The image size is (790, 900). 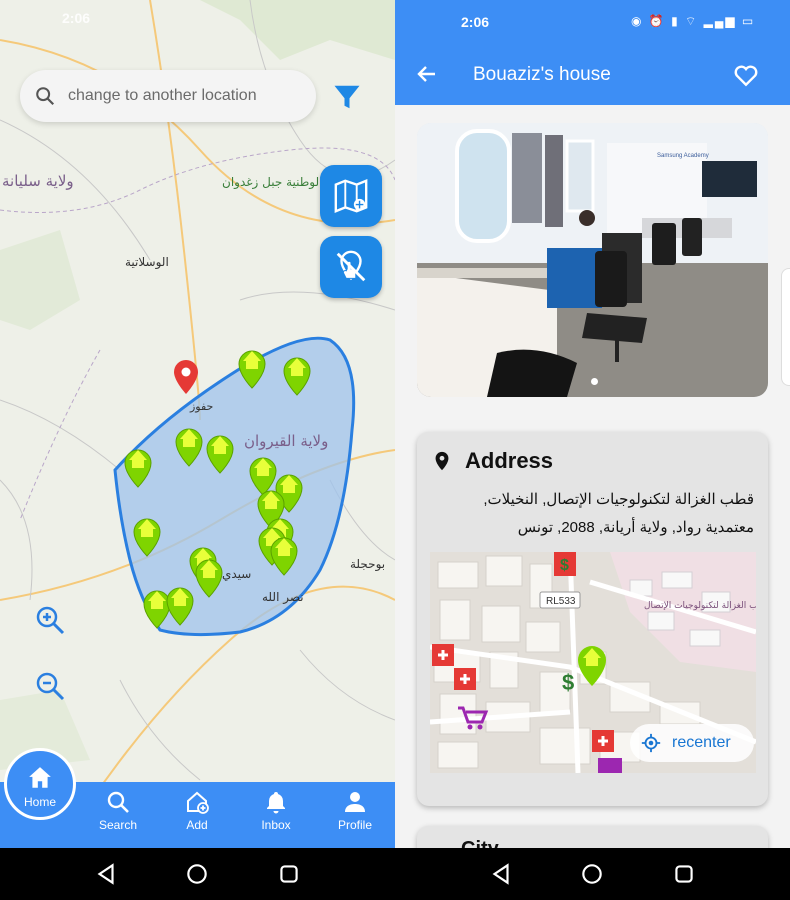 What do you see at coordinates (50, 620) in the screenshot?
I see `zoom-in-icon` at bounding box center [50, 620].